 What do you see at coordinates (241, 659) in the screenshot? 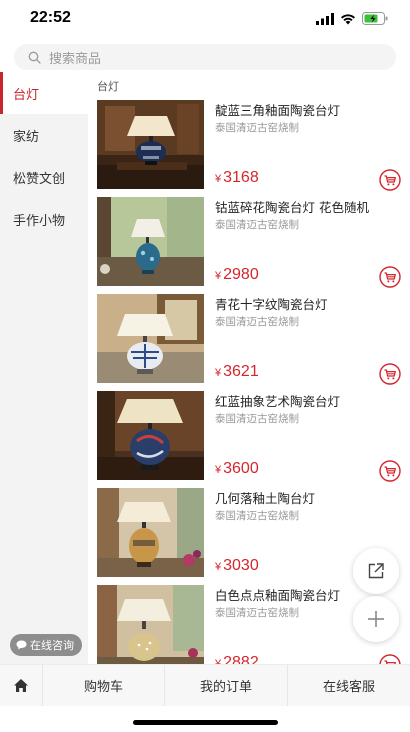
I see `price-value: 2882` at bounding box center [241, 659].